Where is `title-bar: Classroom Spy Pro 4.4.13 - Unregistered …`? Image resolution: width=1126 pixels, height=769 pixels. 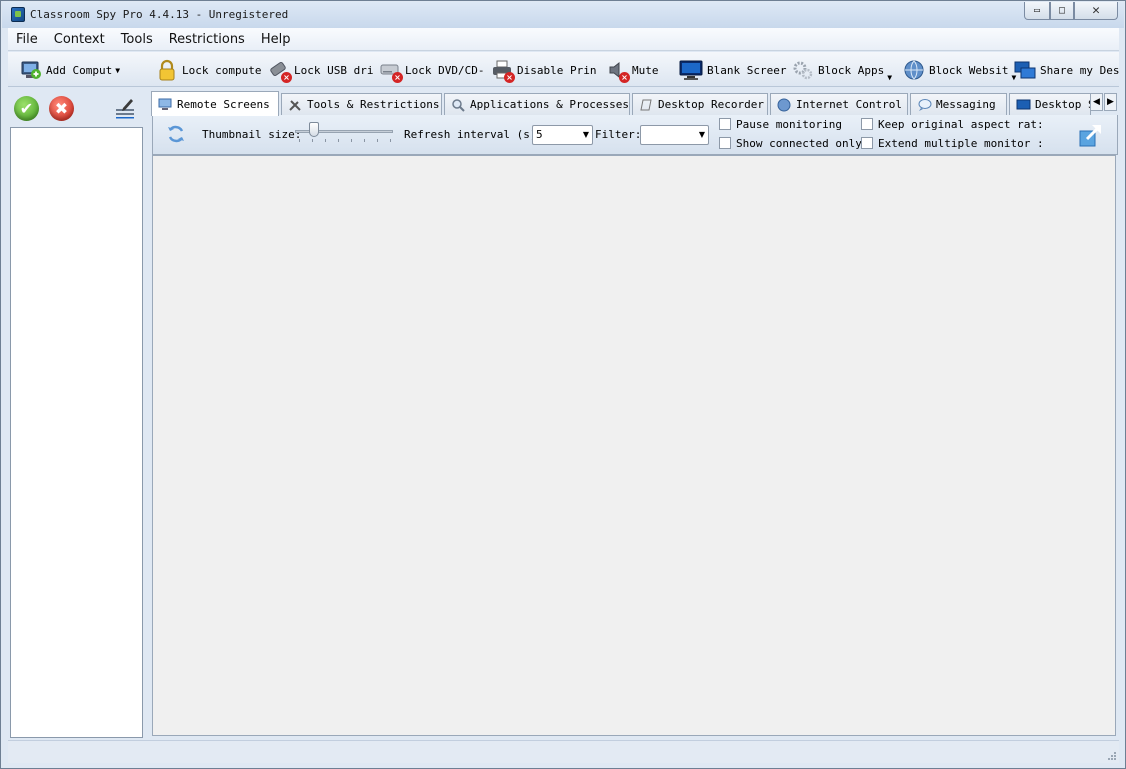
title-bar: Classroom Spy Pro 4.4.13 - Unregistered … is located at coordinates (563, 15).